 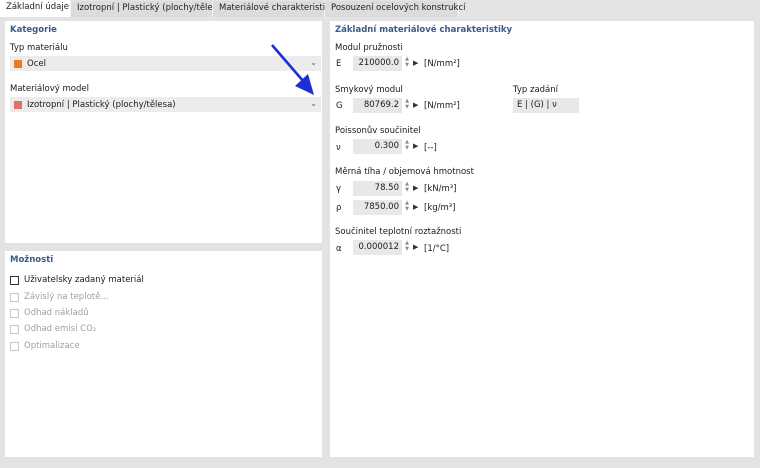 I want to click on checkbox-odhad-nakladu: Odhad nákladů, so click(x=49, y=313).